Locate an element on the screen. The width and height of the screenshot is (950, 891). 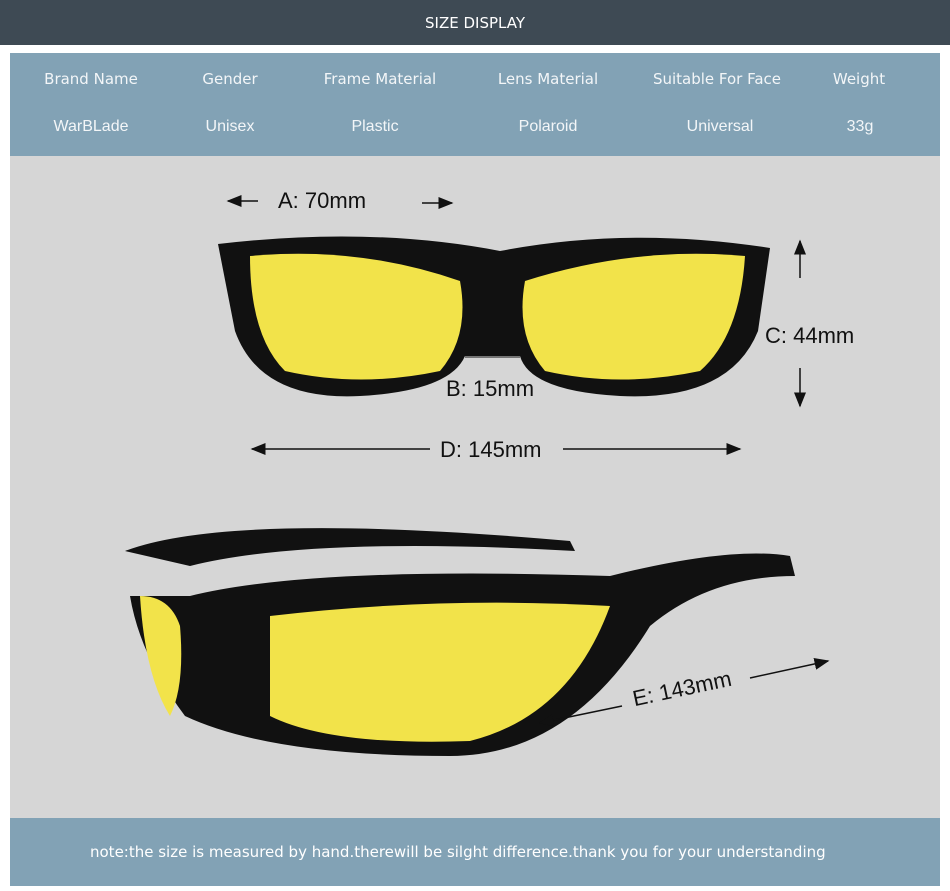
spec-header: Brand Name is located at coordinates (91, 79).